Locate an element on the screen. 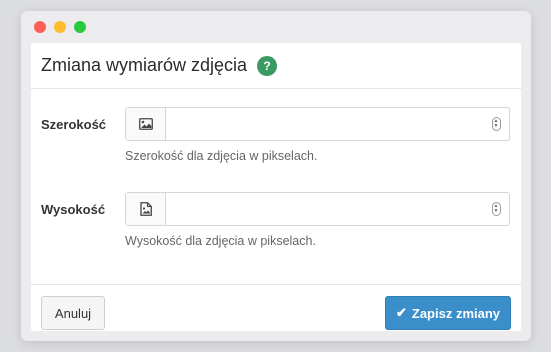 The width and height of the screenshot is (551, 352). height-stepper: ▲ ▼ is located at coordinates (496, 209).